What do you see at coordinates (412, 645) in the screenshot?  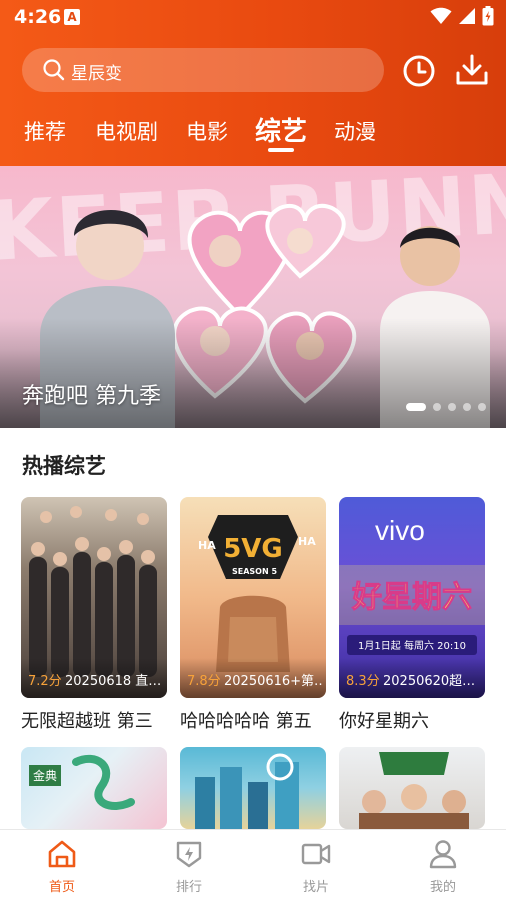 I see `svg-text: 1月1日起 每周六 20:10` at bounding box center [412, 645].